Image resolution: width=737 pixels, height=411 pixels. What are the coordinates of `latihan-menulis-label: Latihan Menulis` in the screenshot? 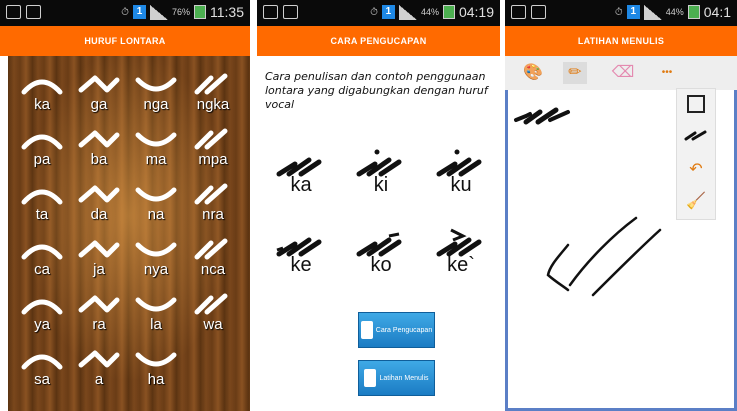 It's located at (404, 378).